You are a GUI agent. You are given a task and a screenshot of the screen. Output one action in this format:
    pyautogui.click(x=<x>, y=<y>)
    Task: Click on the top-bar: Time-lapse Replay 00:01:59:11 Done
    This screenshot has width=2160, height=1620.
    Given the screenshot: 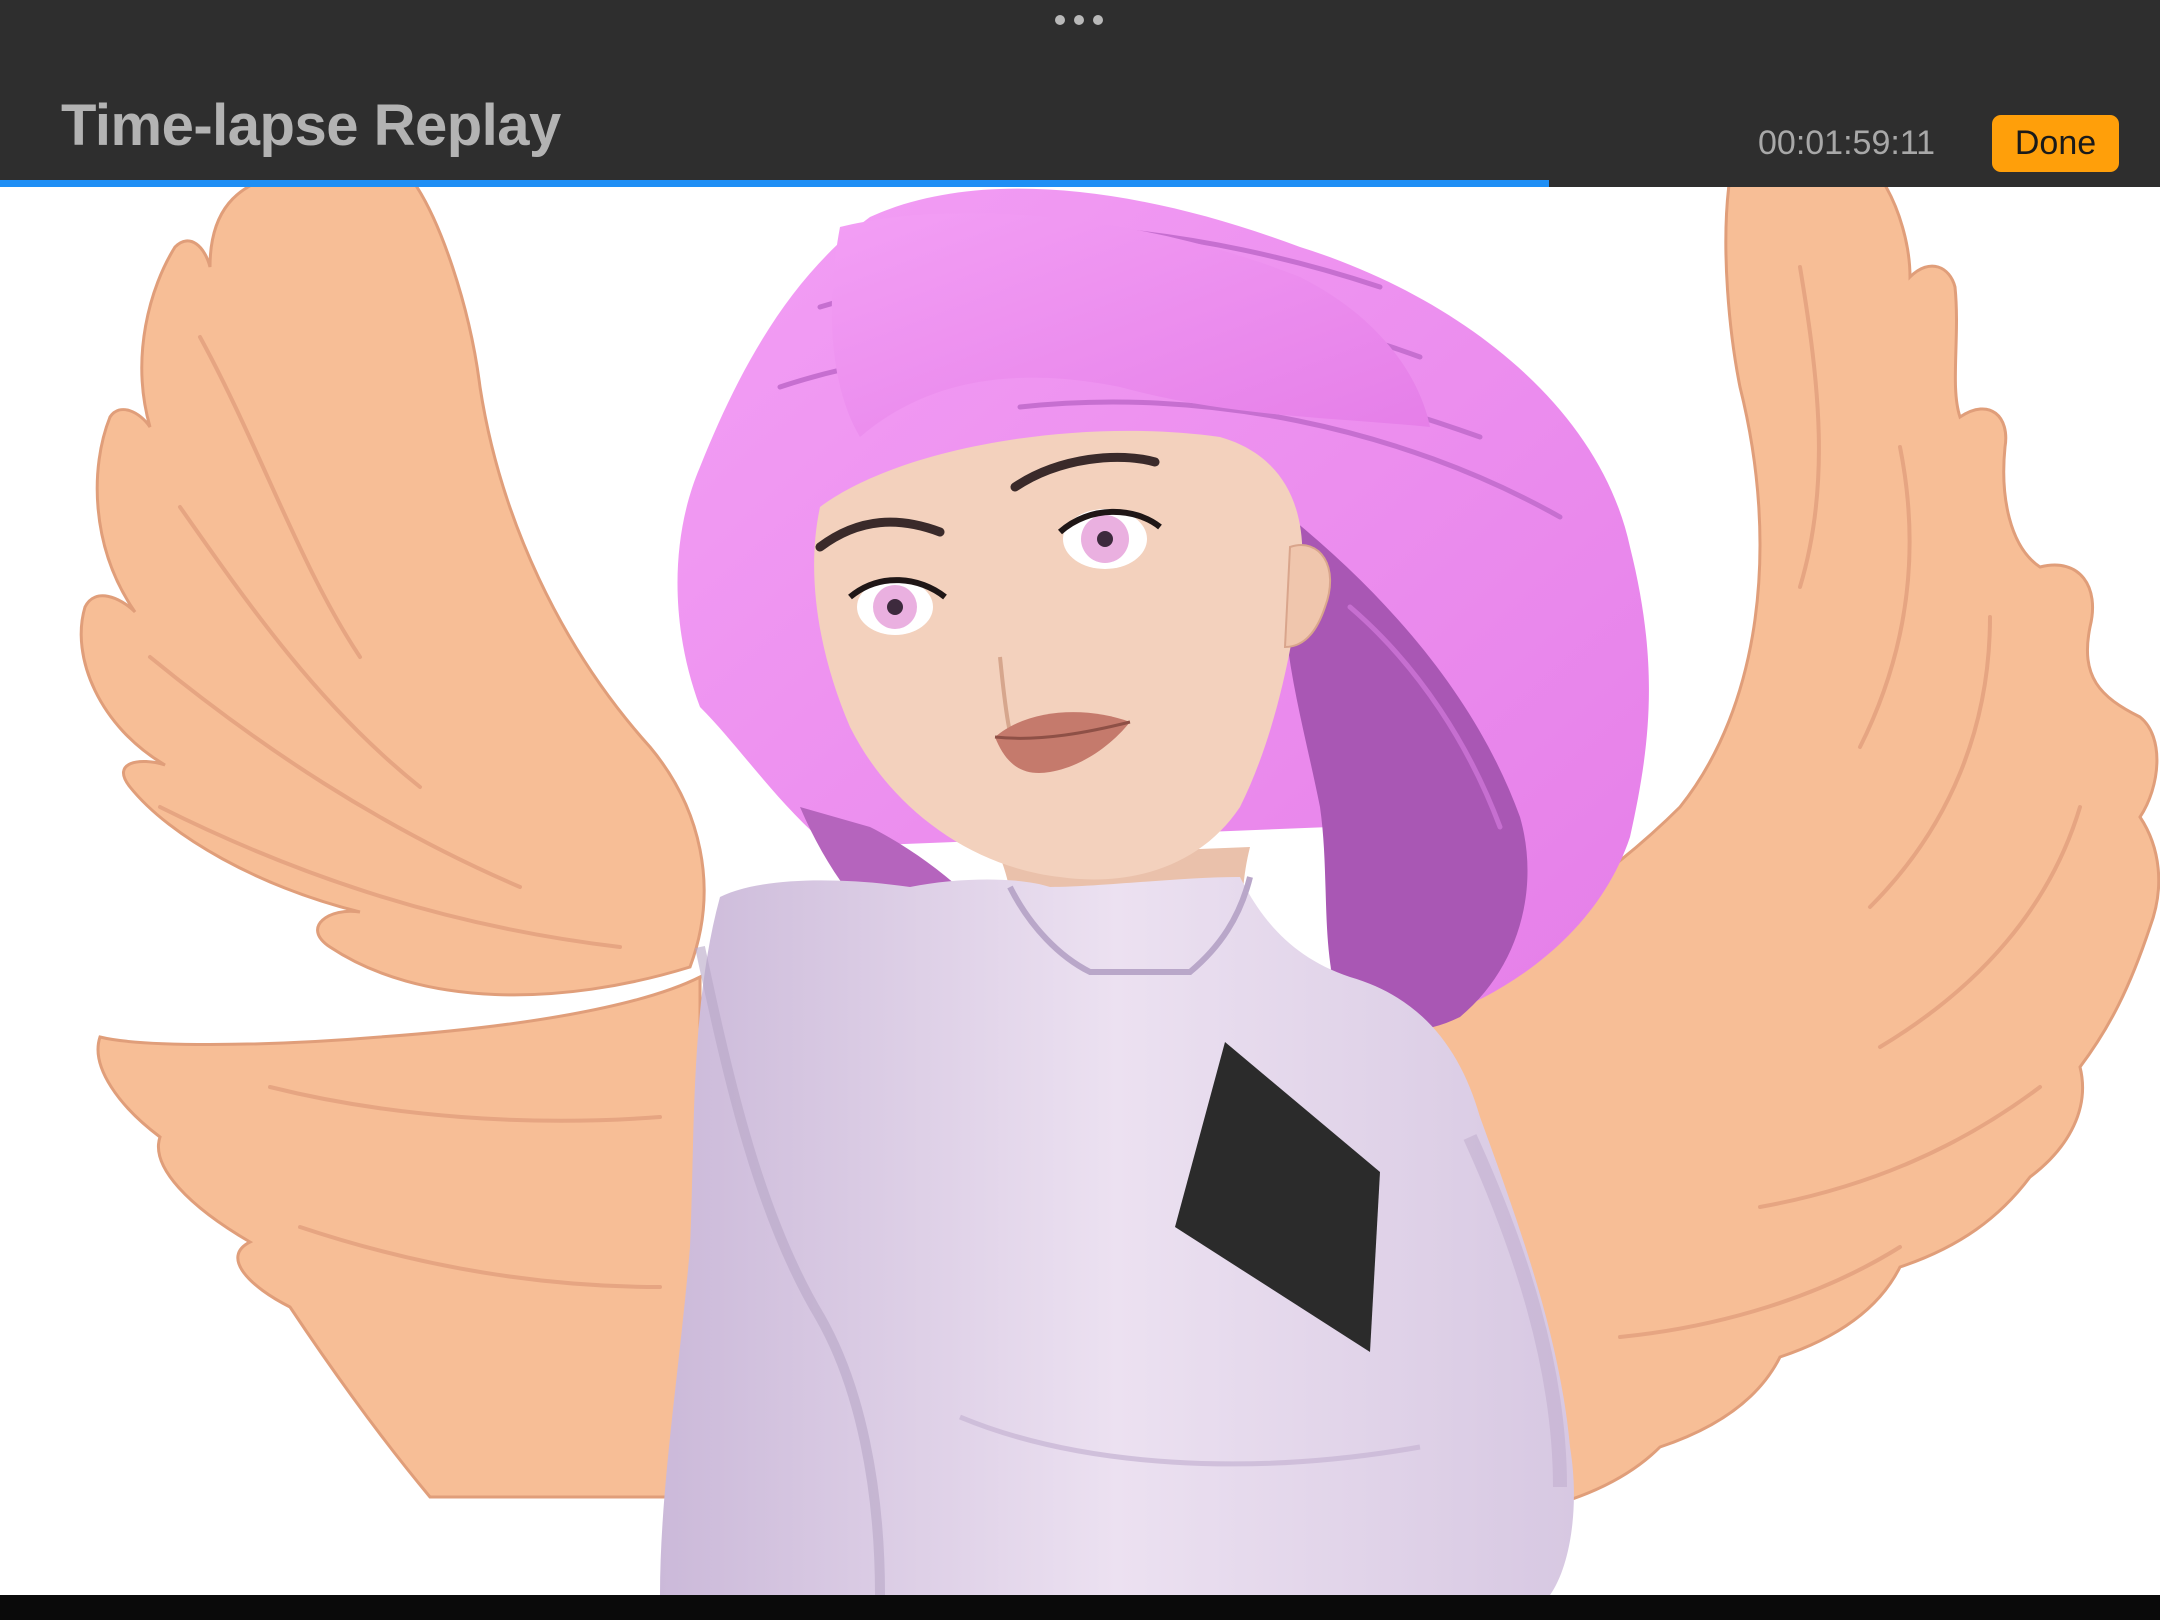 What is the action you would take?
    pyautogui.click(x=1080, y=90)
    